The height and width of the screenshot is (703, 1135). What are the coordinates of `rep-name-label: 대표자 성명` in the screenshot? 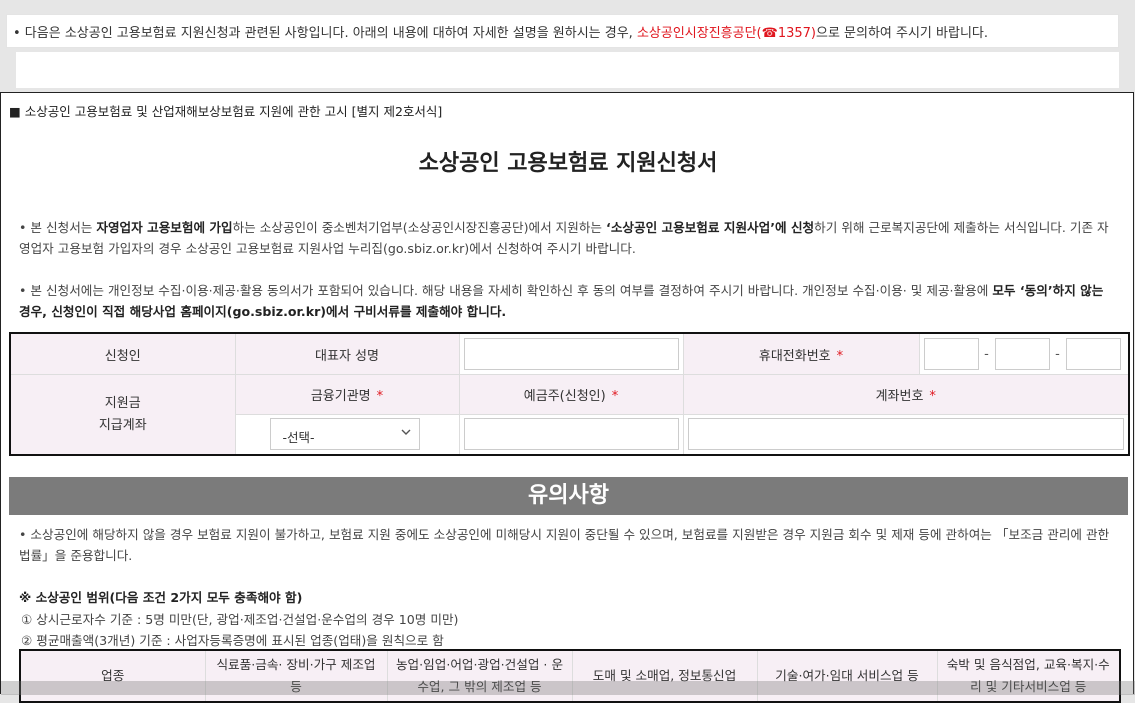 It's located at (347, 354).